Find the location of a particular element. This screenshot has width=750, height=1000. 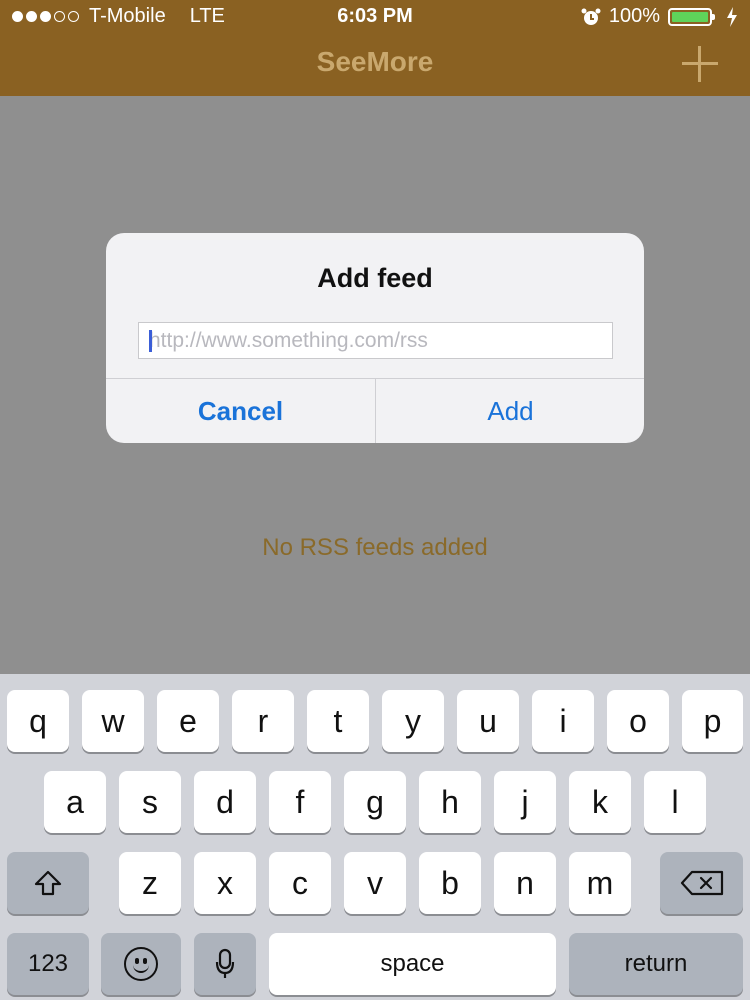

page-title: SeeMore is located at coordinates (375, 61).